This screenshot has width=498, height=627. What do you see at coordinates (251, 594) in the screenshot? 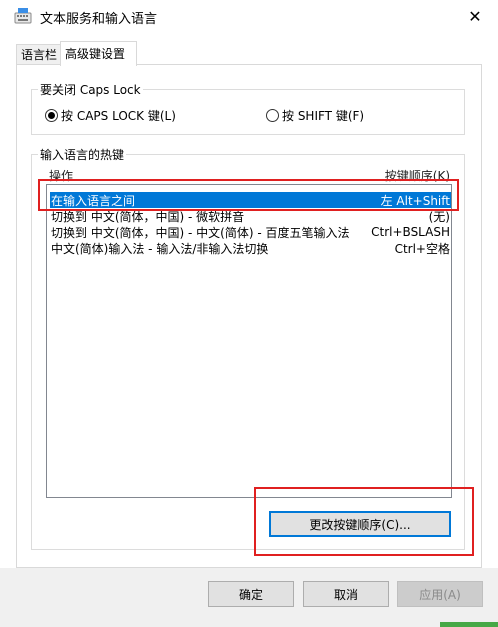
I see `ok-button: 确定` at bounding box center [251, 594].